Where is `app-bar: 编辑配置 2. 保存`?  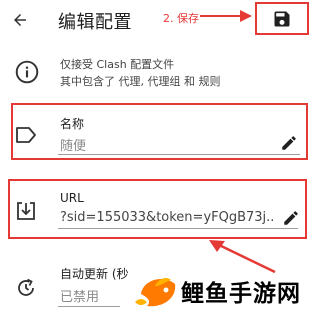
app-bar: 编辑配置 2. 保存 is located at coordinates (160, 20).